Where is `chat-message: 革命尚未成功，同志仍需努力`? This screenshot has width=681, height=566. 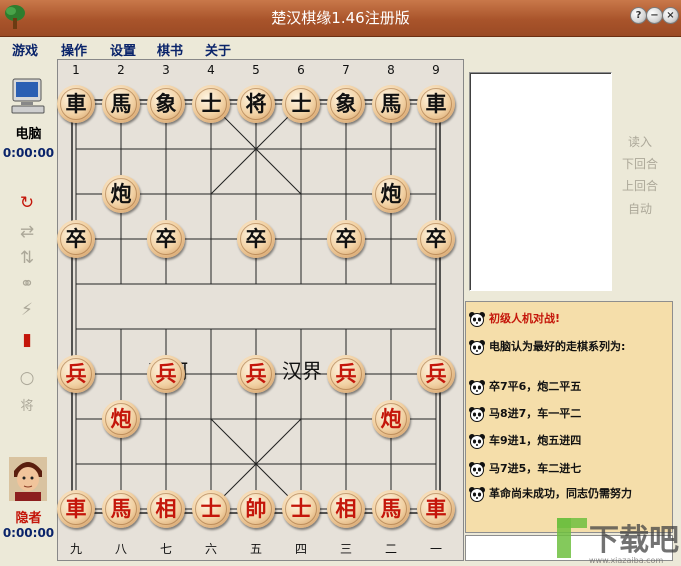 chat-message: 革命尚未成功，同志仍需努力 is located at coordinates (568, 493).